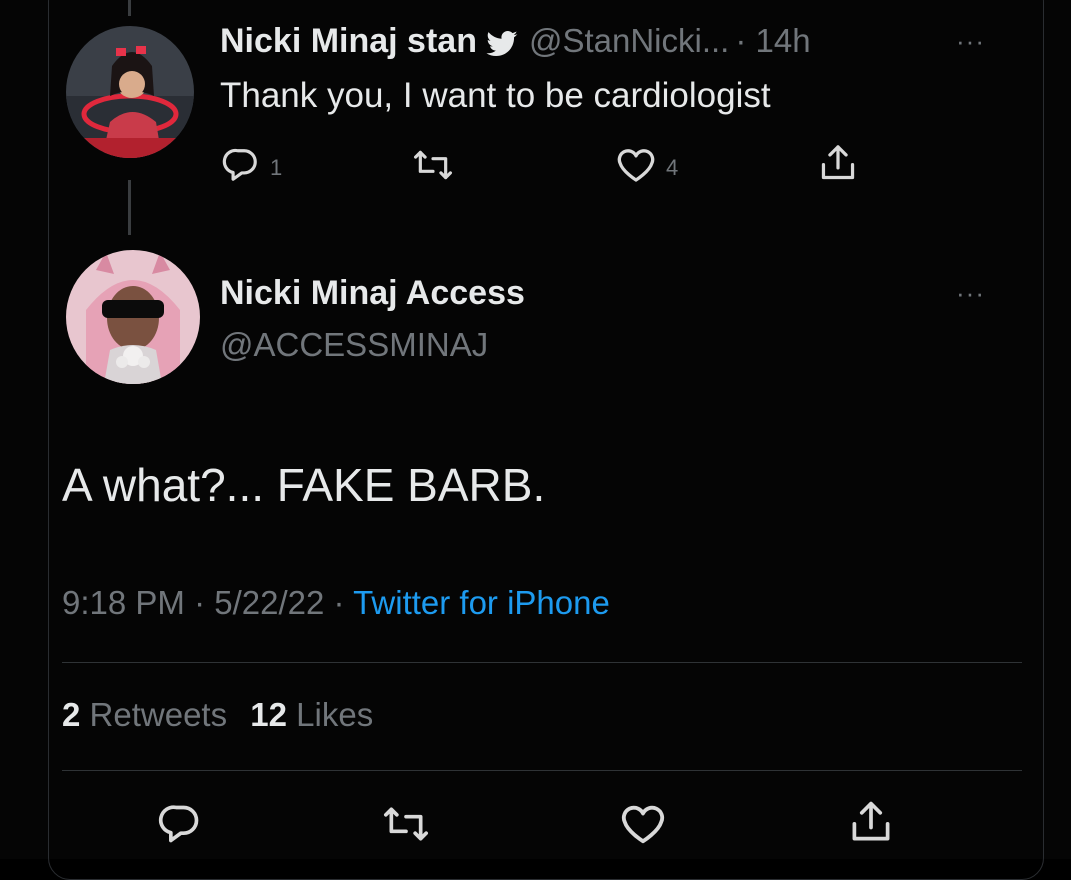  I want to click on main-retweet-button, so click(406, 827).